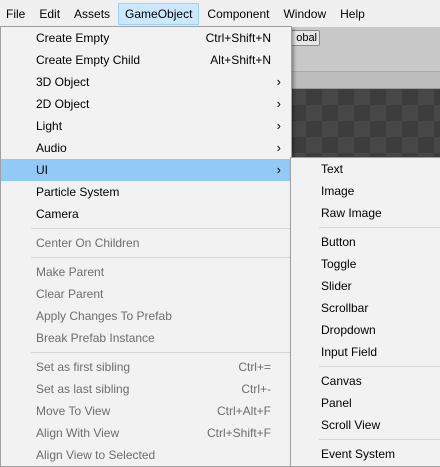 The width and height of the screenshot is (440, 467). What do you see at coordinates (146, 214) in the screenshot?
I see `menu-item-camera: Camera` at bounding box center [146, 214].